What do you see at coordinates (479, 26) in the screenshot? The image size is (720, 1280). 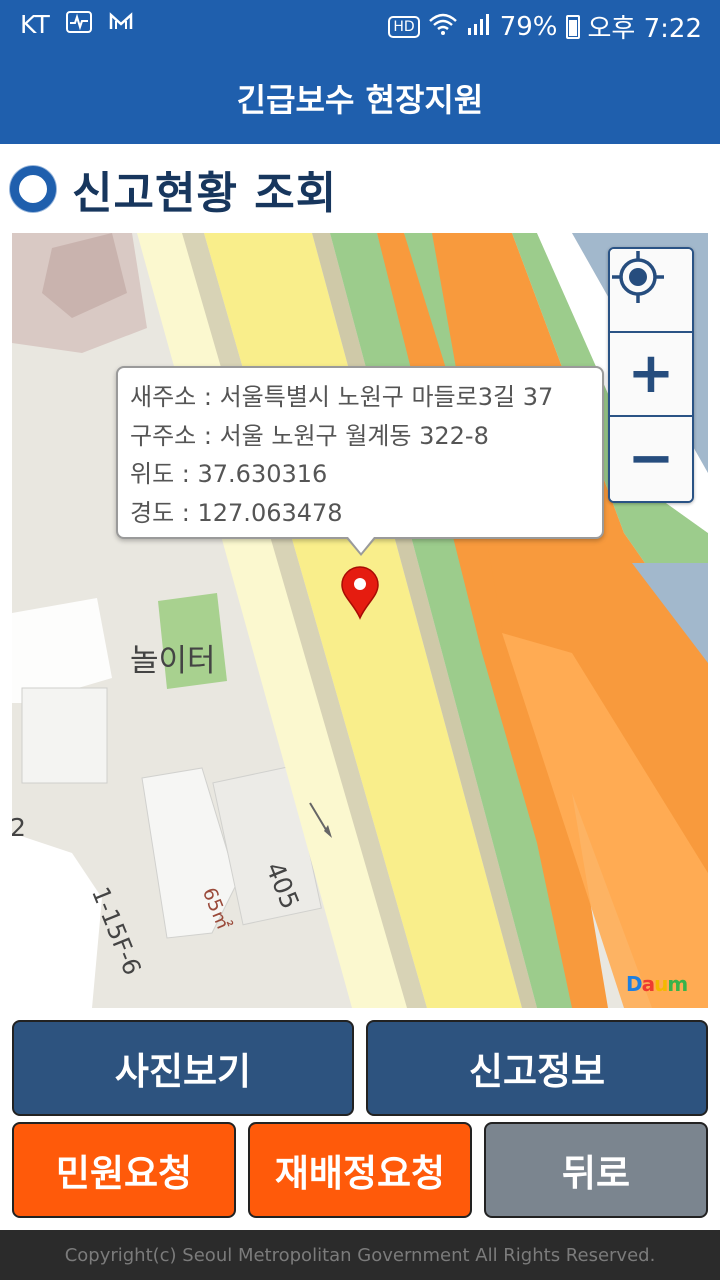 I see `signal-icon` at bounding box center [479, 26].